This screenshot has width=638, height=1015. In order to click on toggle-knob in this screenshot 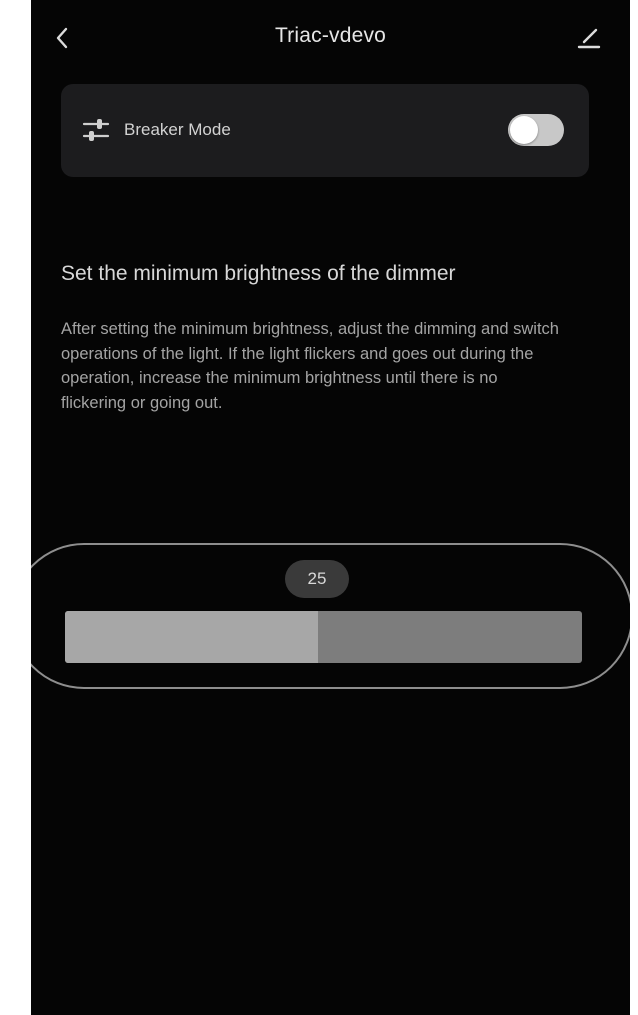, I will do `click(524, 130)`.